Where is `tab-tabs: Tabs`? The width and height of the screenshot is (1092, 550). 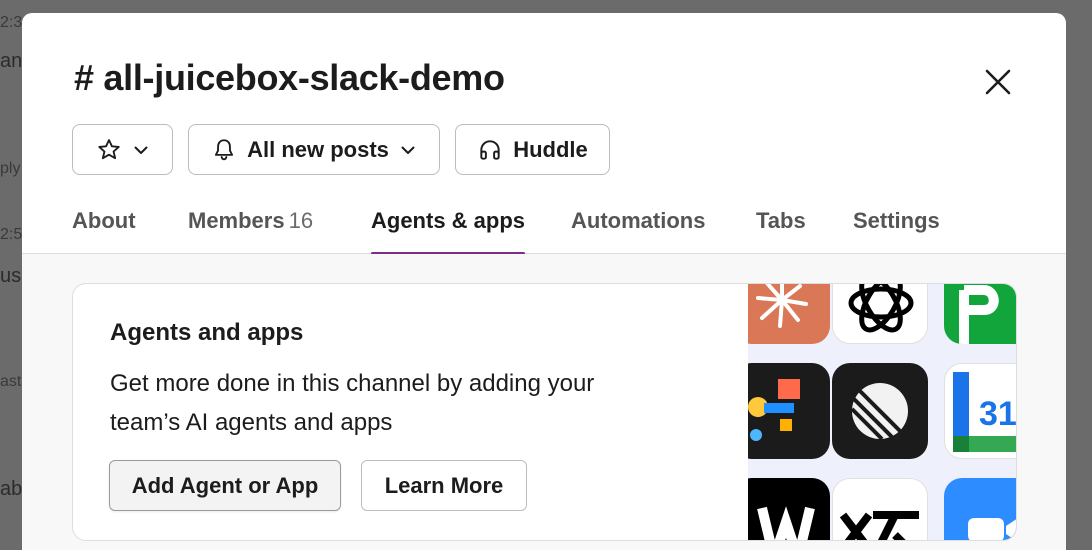
tab-tabs: Tabs is located at coordinates (781, 228).